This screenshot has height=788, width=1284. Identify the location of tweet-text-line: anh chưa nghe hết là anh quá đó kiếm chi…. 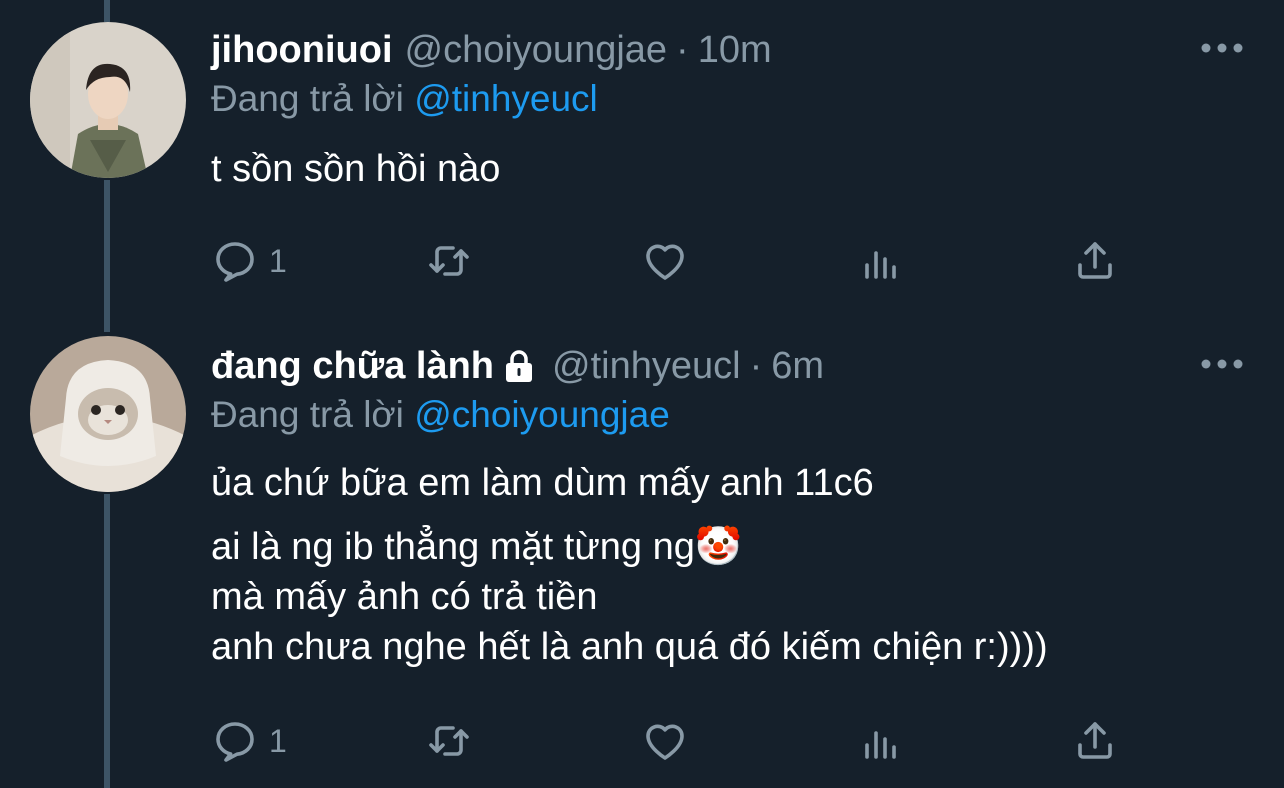
(629, 647).